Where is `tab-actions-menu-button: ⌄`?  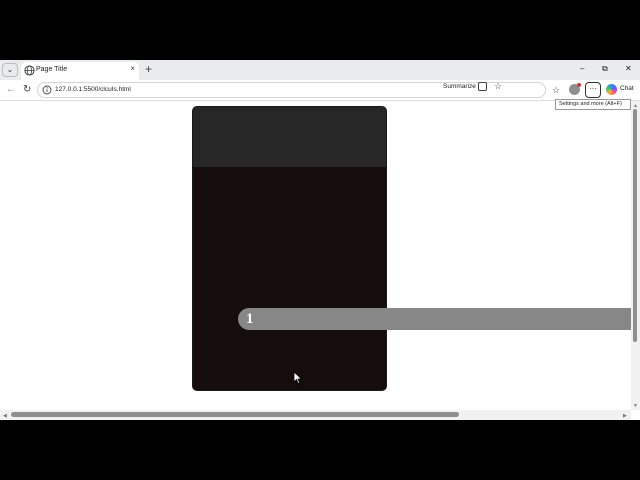 tab-actions-menu-button: ⌄ is located at coordinates (10, 70).